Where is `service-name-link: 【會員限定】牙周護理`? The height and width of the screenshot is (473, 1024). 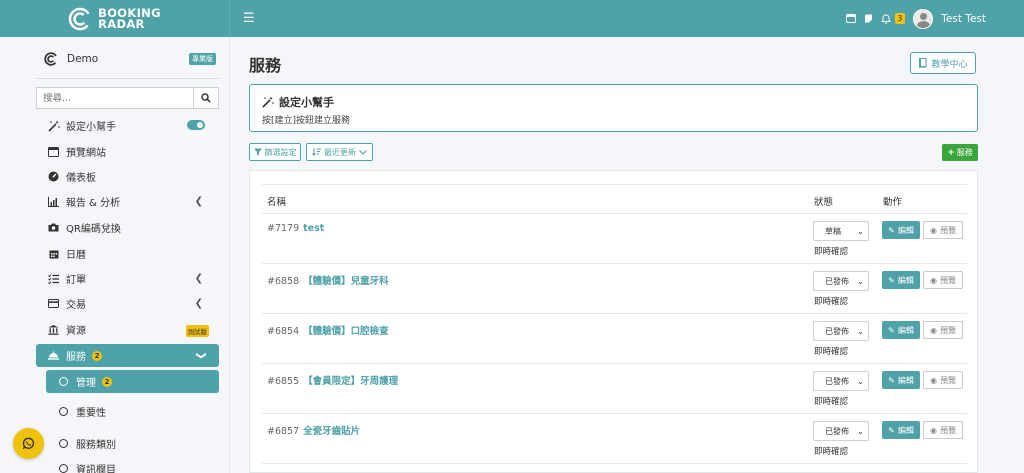 service-name-link: 【會員限定】牙周護理 is located at coordinates (350, 381).